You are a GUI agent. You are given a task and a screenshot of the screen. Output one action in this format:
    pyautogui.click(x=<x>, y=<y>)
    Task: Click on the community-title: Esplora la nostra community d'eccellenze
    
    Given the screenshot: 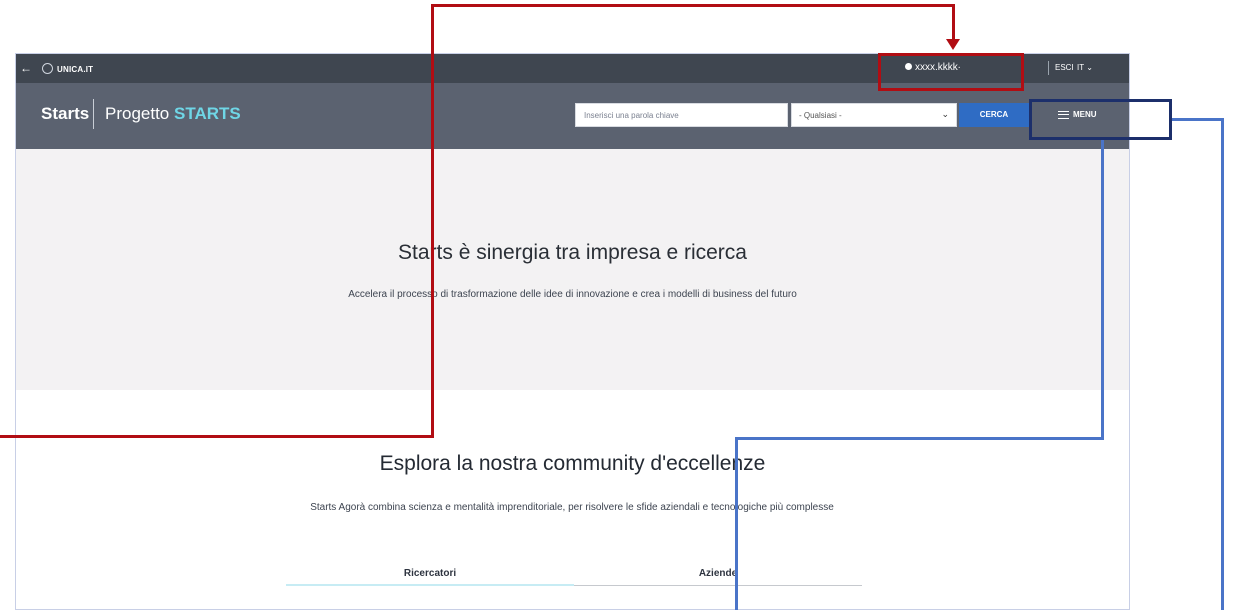 What is the action you would take?
    pyautogui.click(x=572, y=463)
    